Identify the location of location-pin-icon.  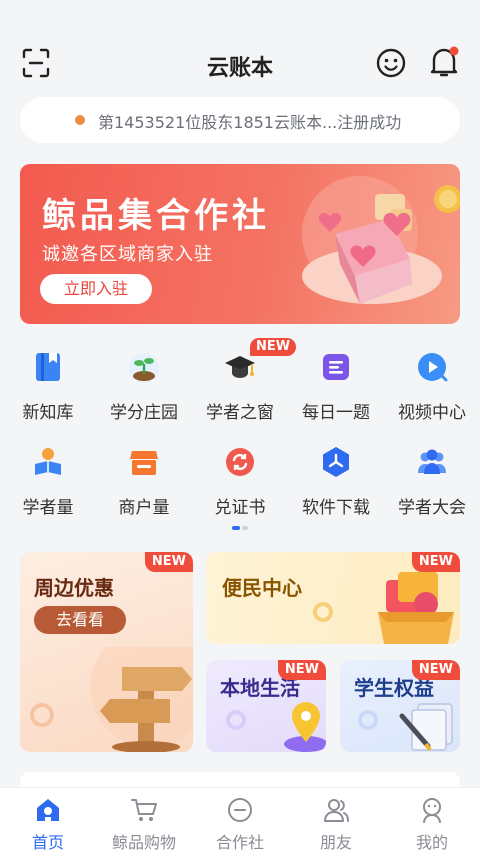
(276, 727).